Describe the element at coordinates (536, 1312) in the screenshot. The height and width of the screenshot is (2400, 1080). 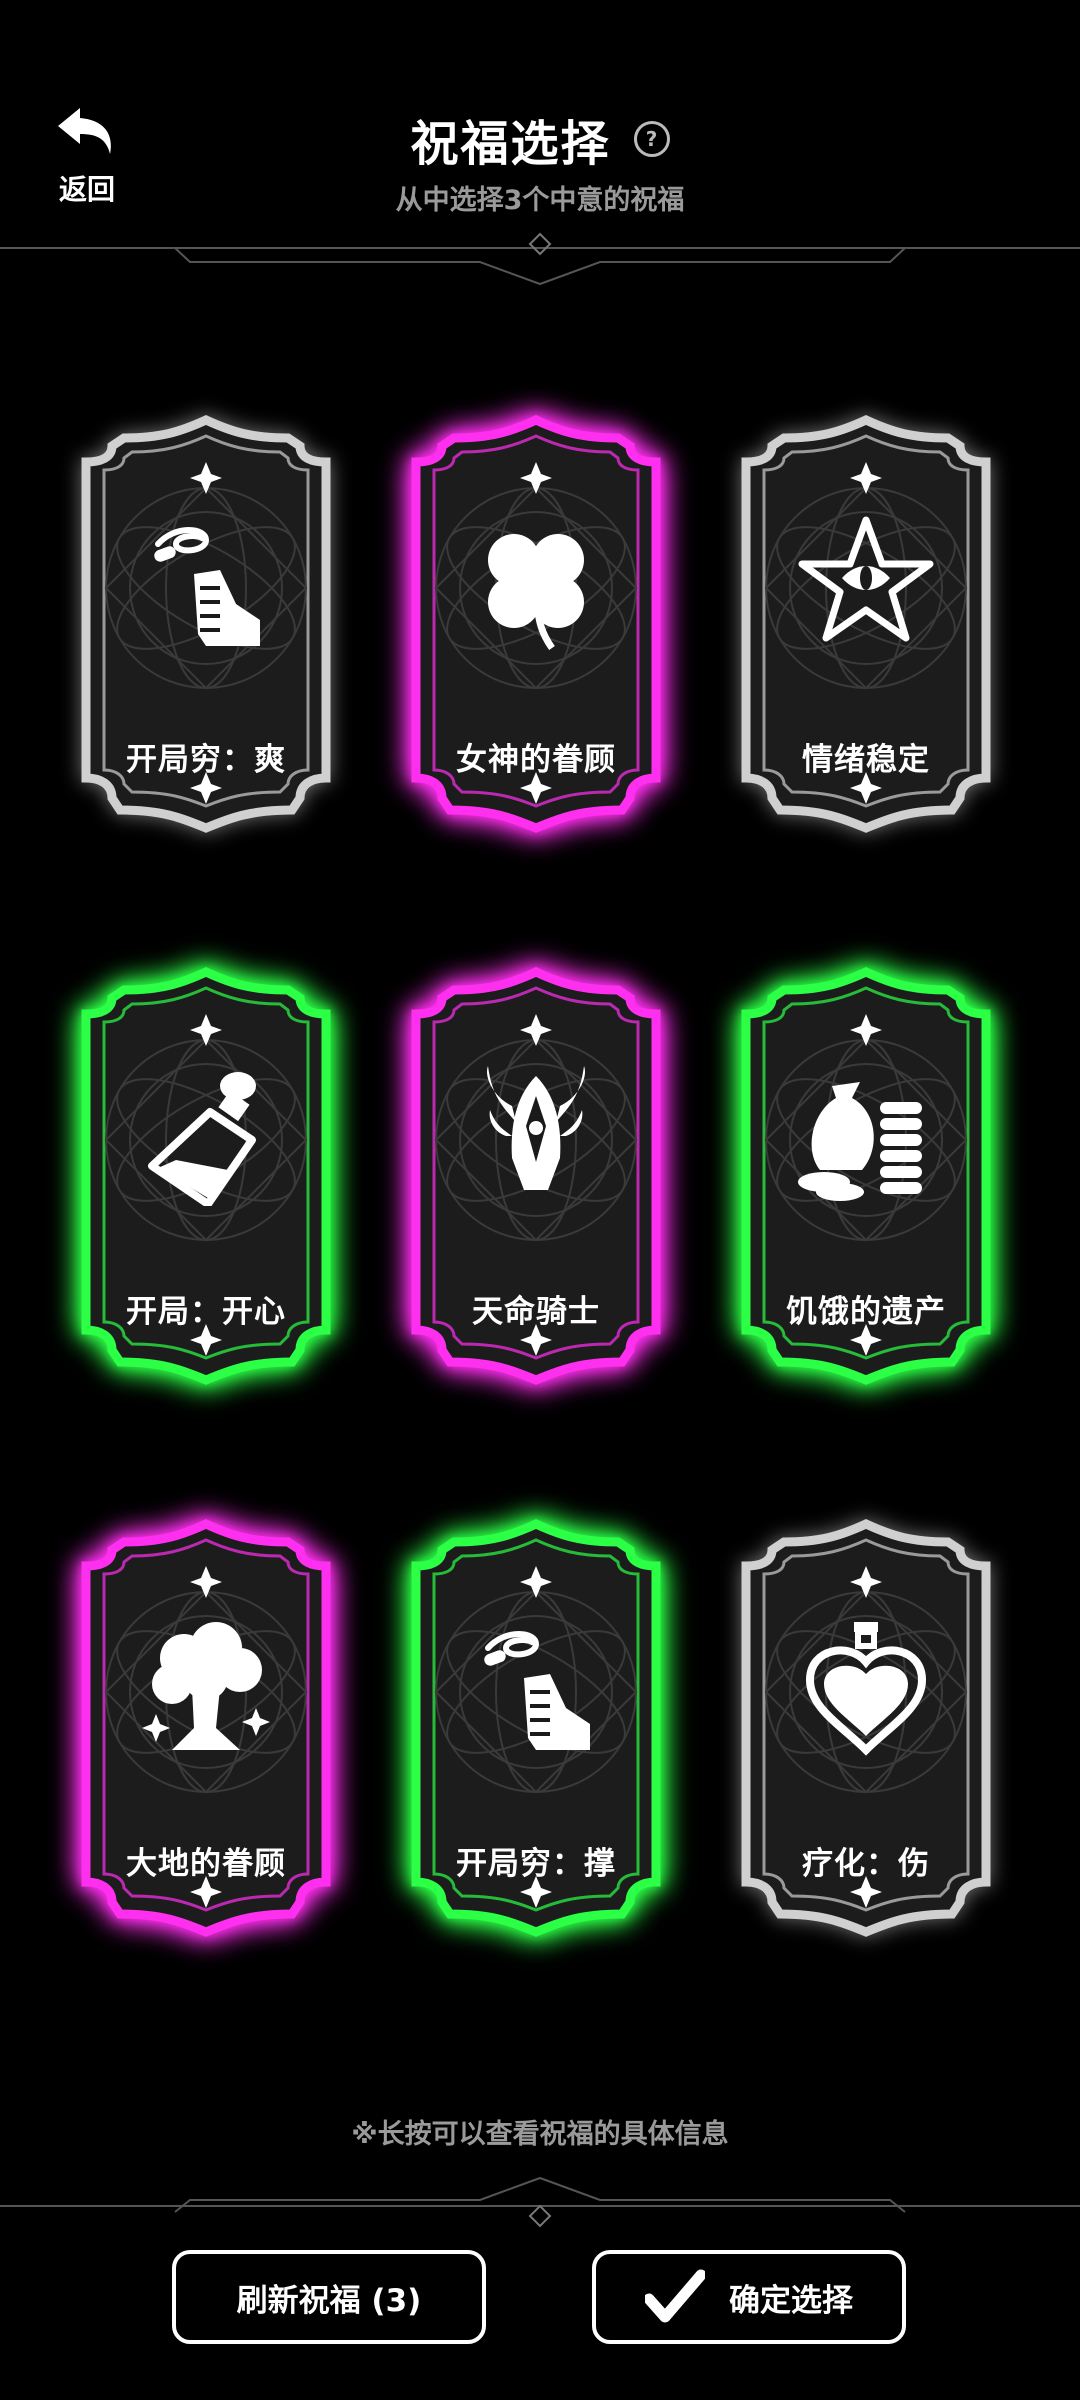
I see `blessing-card-name: 天命骑士` at that location.